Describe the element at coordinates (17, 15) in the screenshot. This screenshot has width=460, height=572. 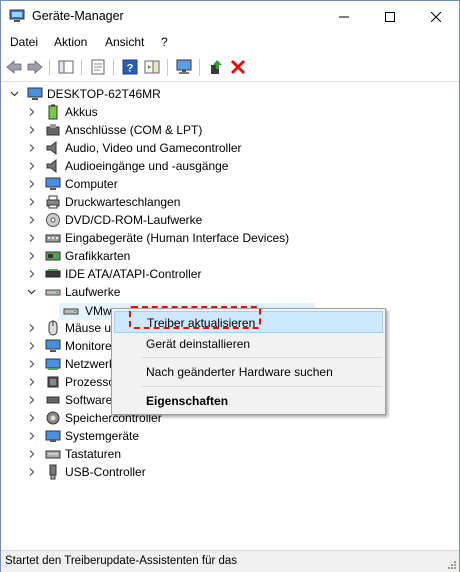
I see `device-manager-icon` at that location.